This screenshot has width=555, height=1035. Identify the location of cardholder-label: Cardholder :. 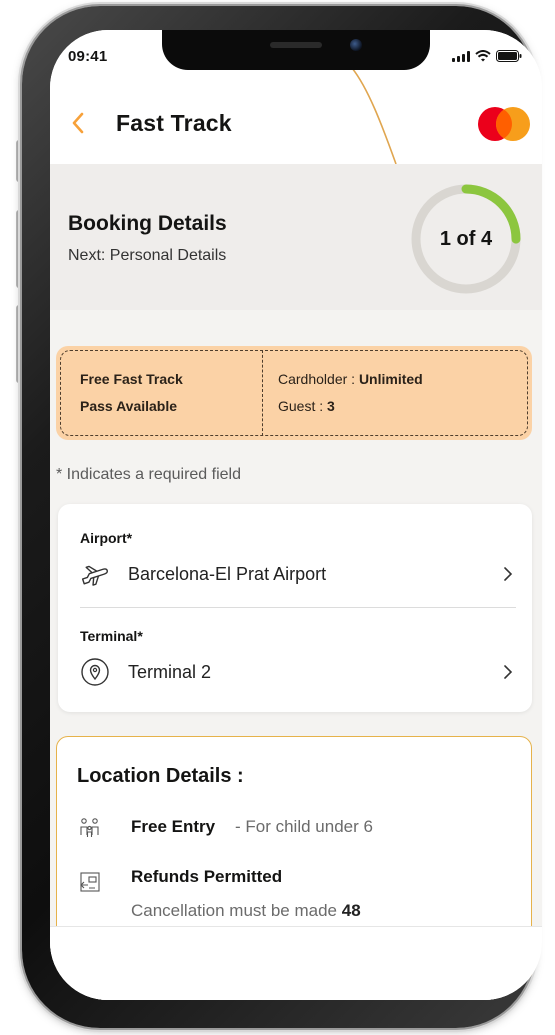
(318, 379).